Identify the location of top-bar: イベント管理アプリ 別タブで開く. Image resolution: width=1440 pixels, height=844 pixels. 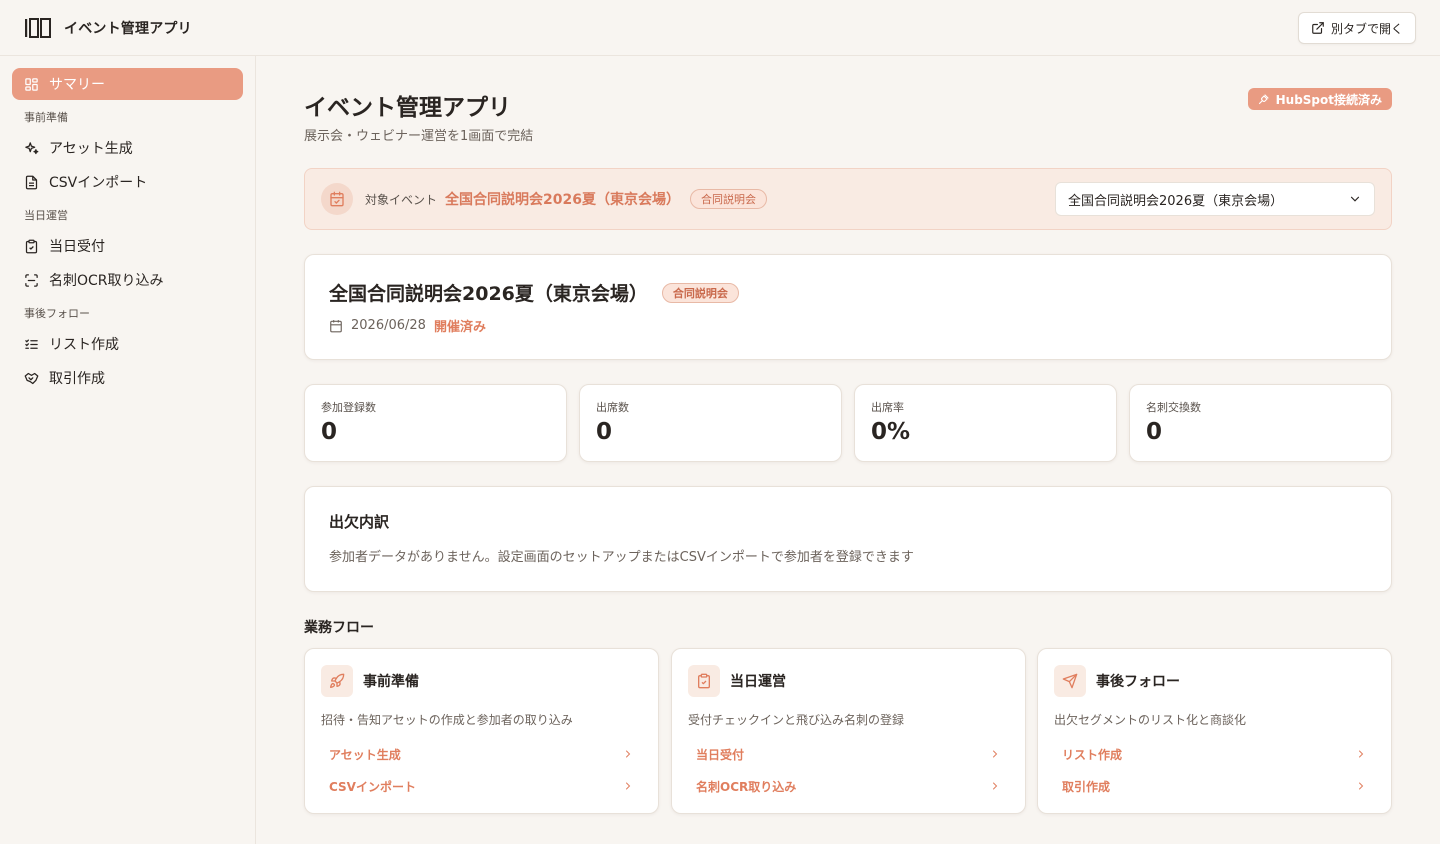
(720, 28).